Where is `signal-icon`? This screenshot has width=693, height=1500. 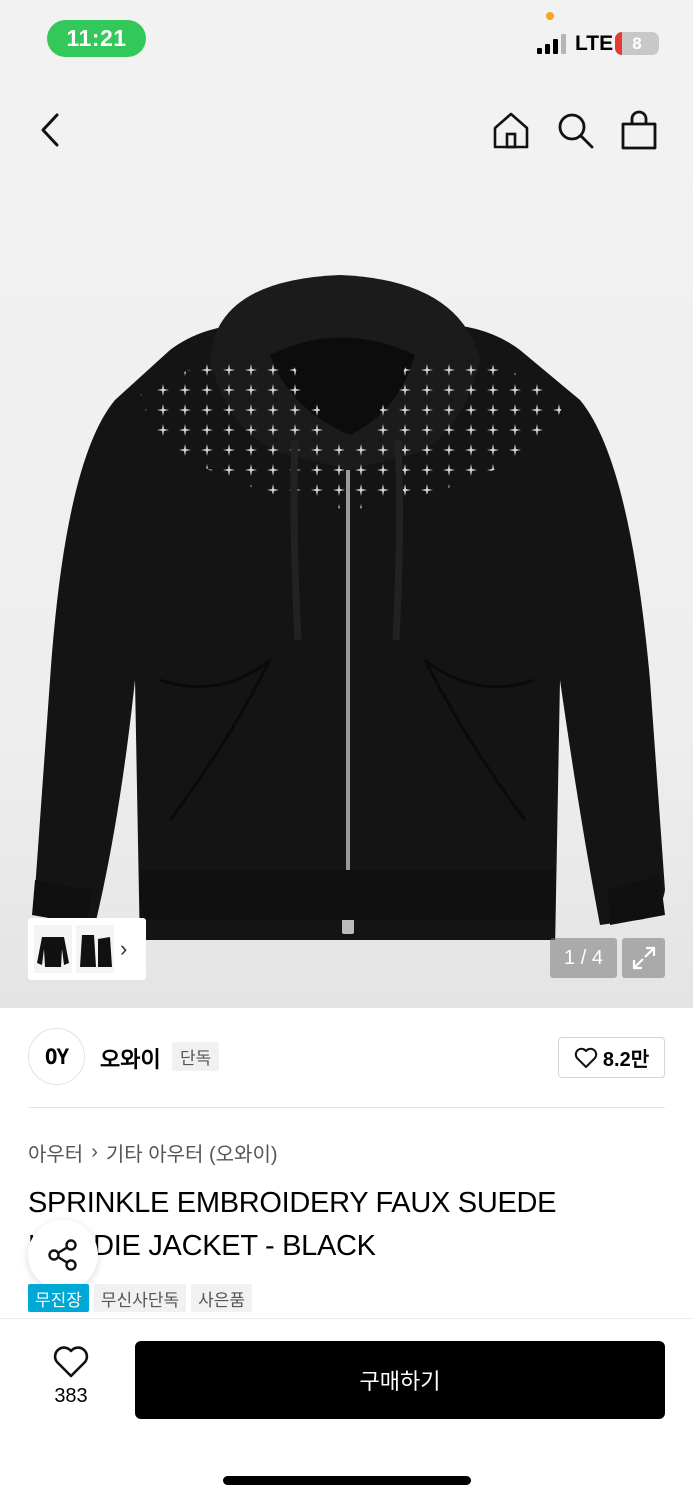
signal-icon is located at coordinates (552, 44).